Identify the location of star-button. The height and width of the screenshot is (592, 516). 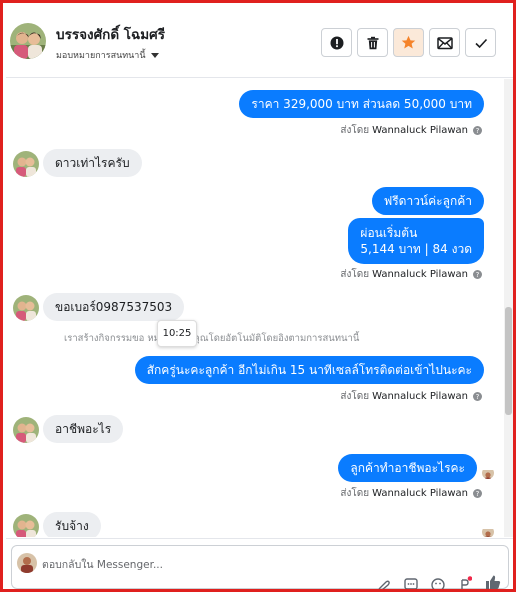
(408, 42).